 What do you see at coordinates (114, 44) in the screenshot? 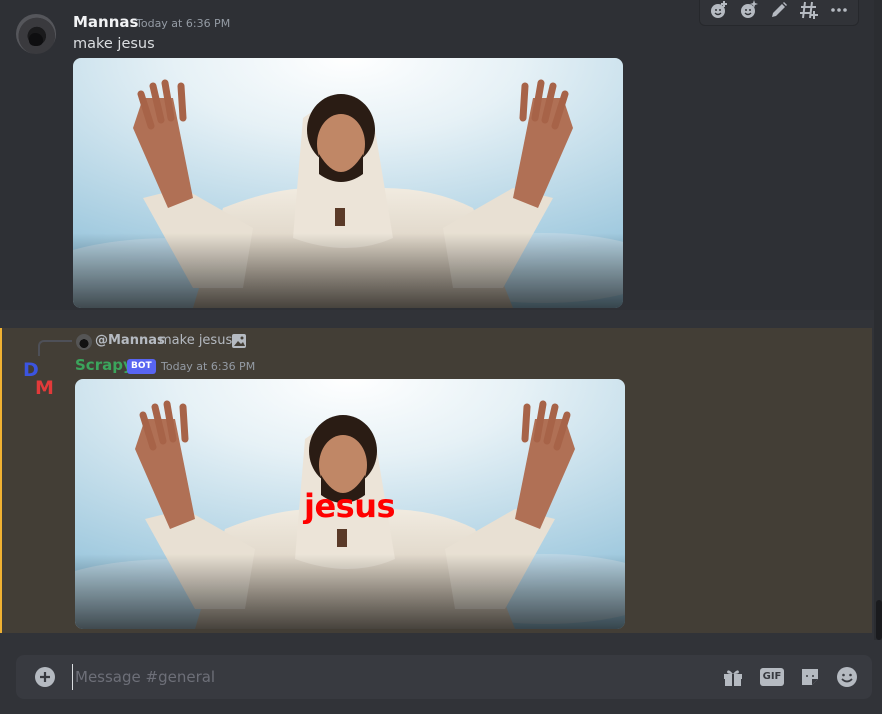
I see `message-content: make jesus` at bounding box center [114, 44].